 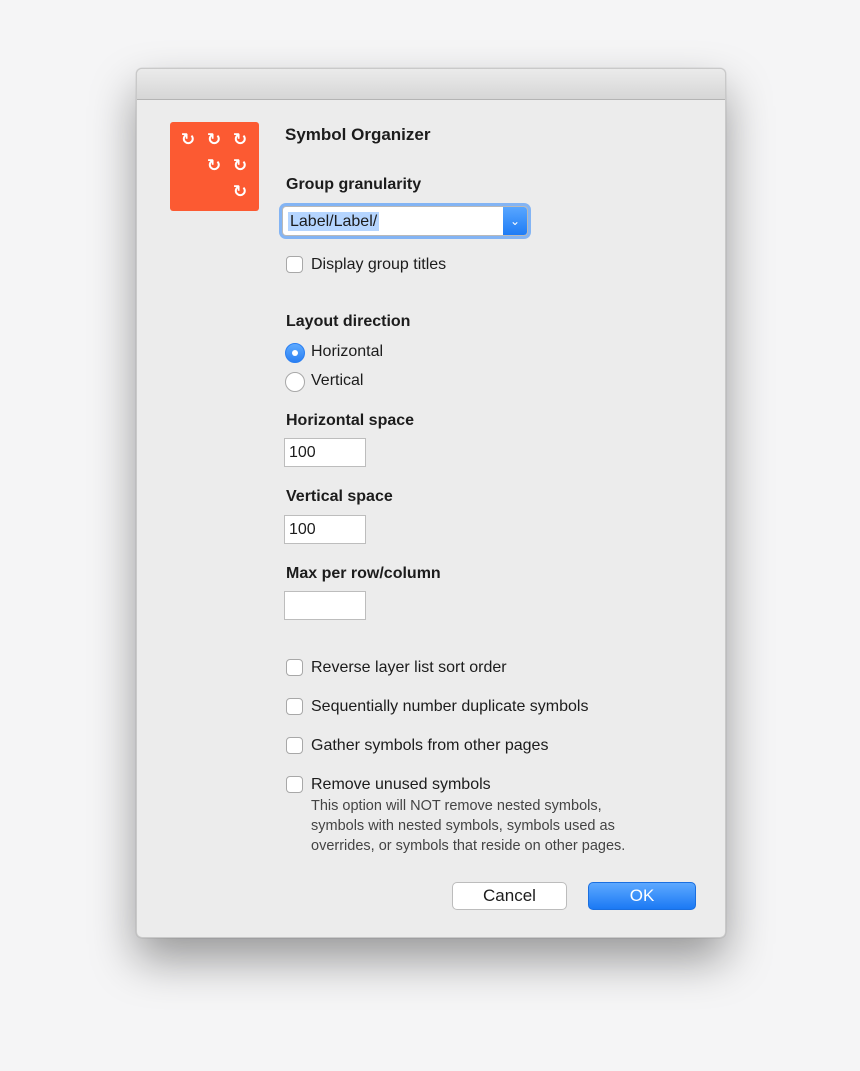 I want to click on number-duplicate-symbols-label: Sequentially number duplicate symbols, so click(x=449, y=707).